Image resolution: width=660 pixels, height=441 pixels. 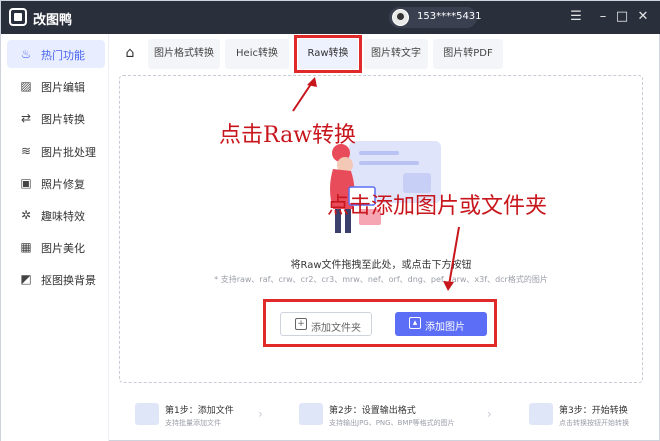 I want to click on tab-image-to-text: 图片转文字, so click(x=396, y=54).